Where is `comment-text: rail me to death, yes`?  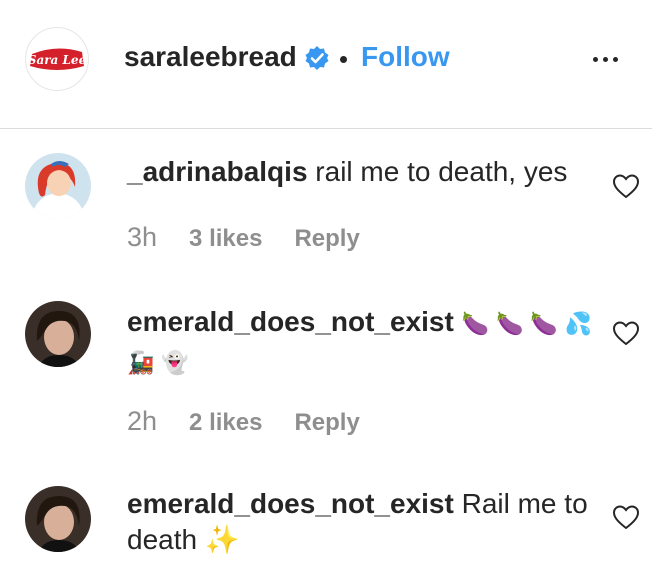
comment-text: rail me to death, yes is located at coordinates (441, 171).